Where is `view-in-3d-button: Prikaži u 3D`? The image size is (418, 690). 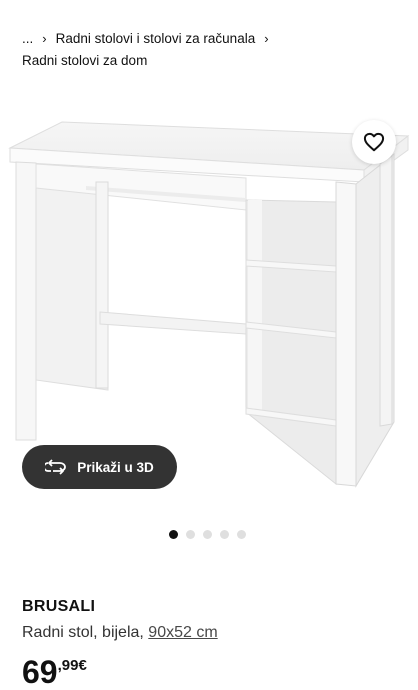 view-in-3d-button: Prikaži u 3D is located at coordinates (99, 467).